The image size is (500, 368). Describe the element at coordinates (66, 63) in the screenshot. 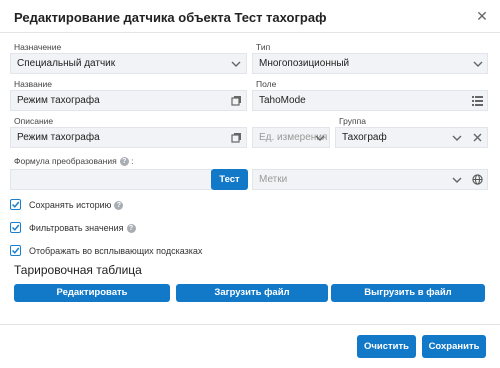

I see `purpose-value: Специальный датчик` at that location.